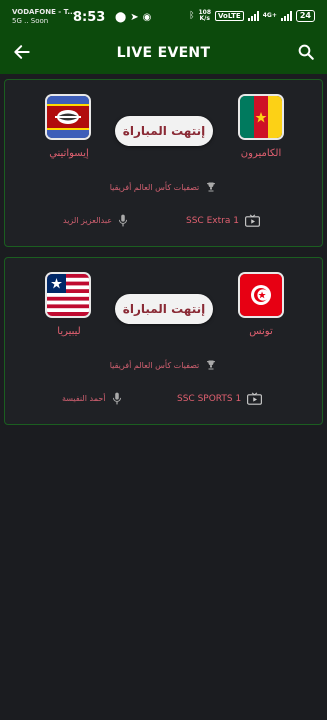  What do you see at coordinates (305, 16) in the screenshot?
I see `battery-icon: 24` at bounding box center [305, 16].